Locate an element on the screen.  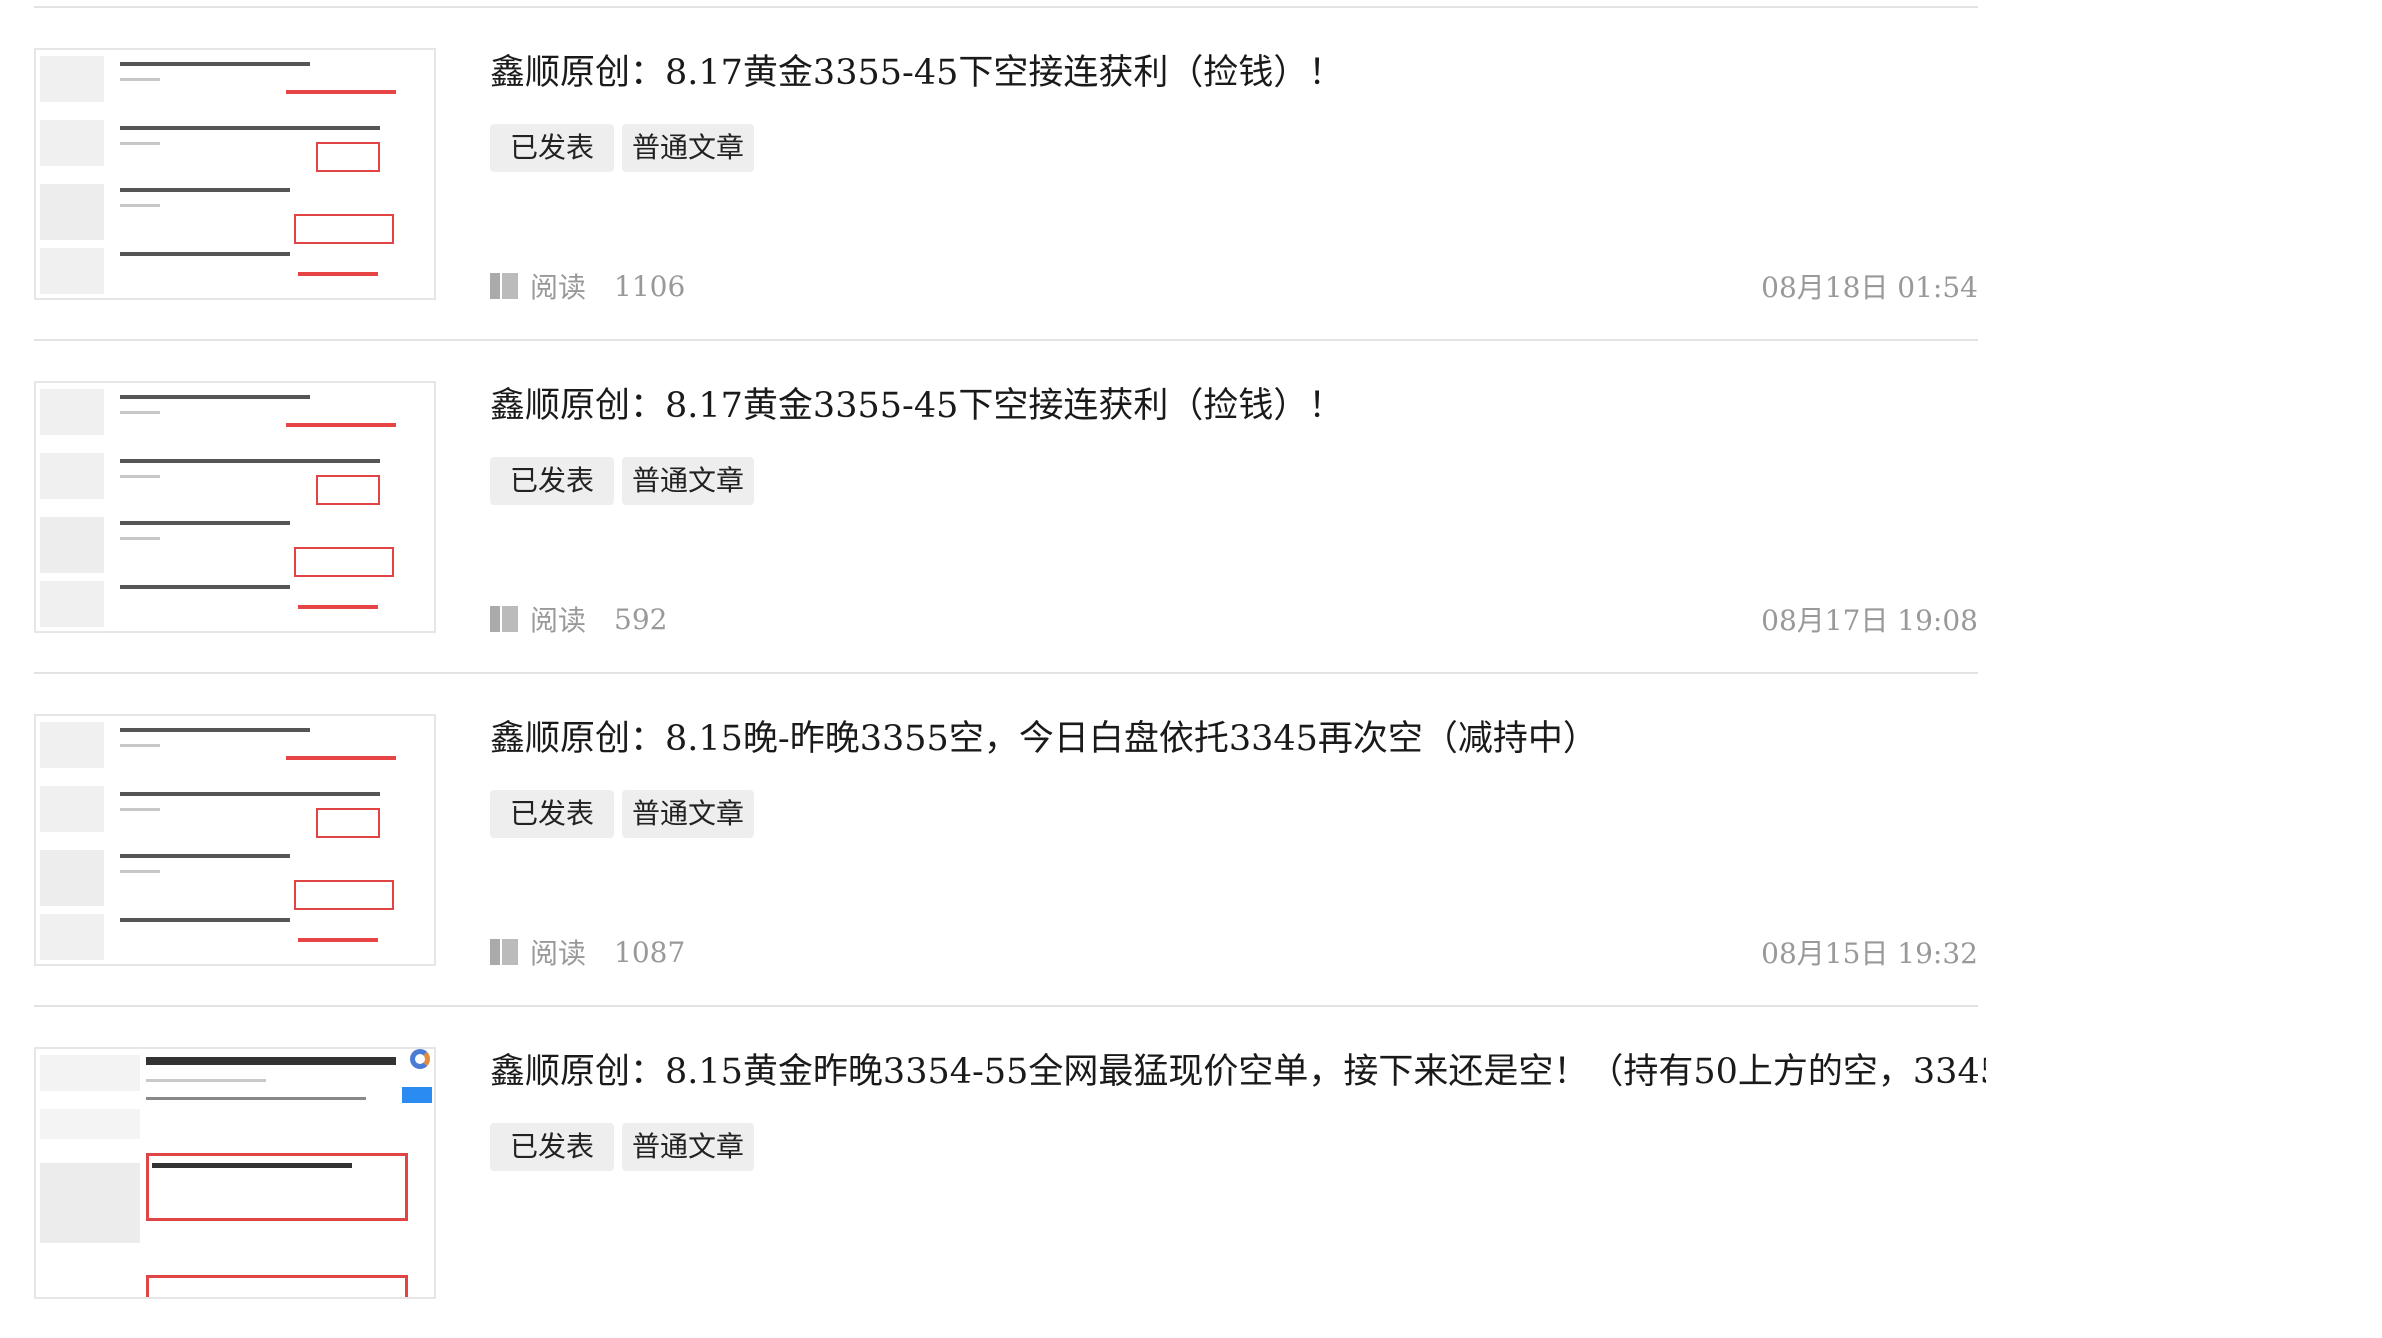
read-count: 1087 is located at coordinates (650, 952).